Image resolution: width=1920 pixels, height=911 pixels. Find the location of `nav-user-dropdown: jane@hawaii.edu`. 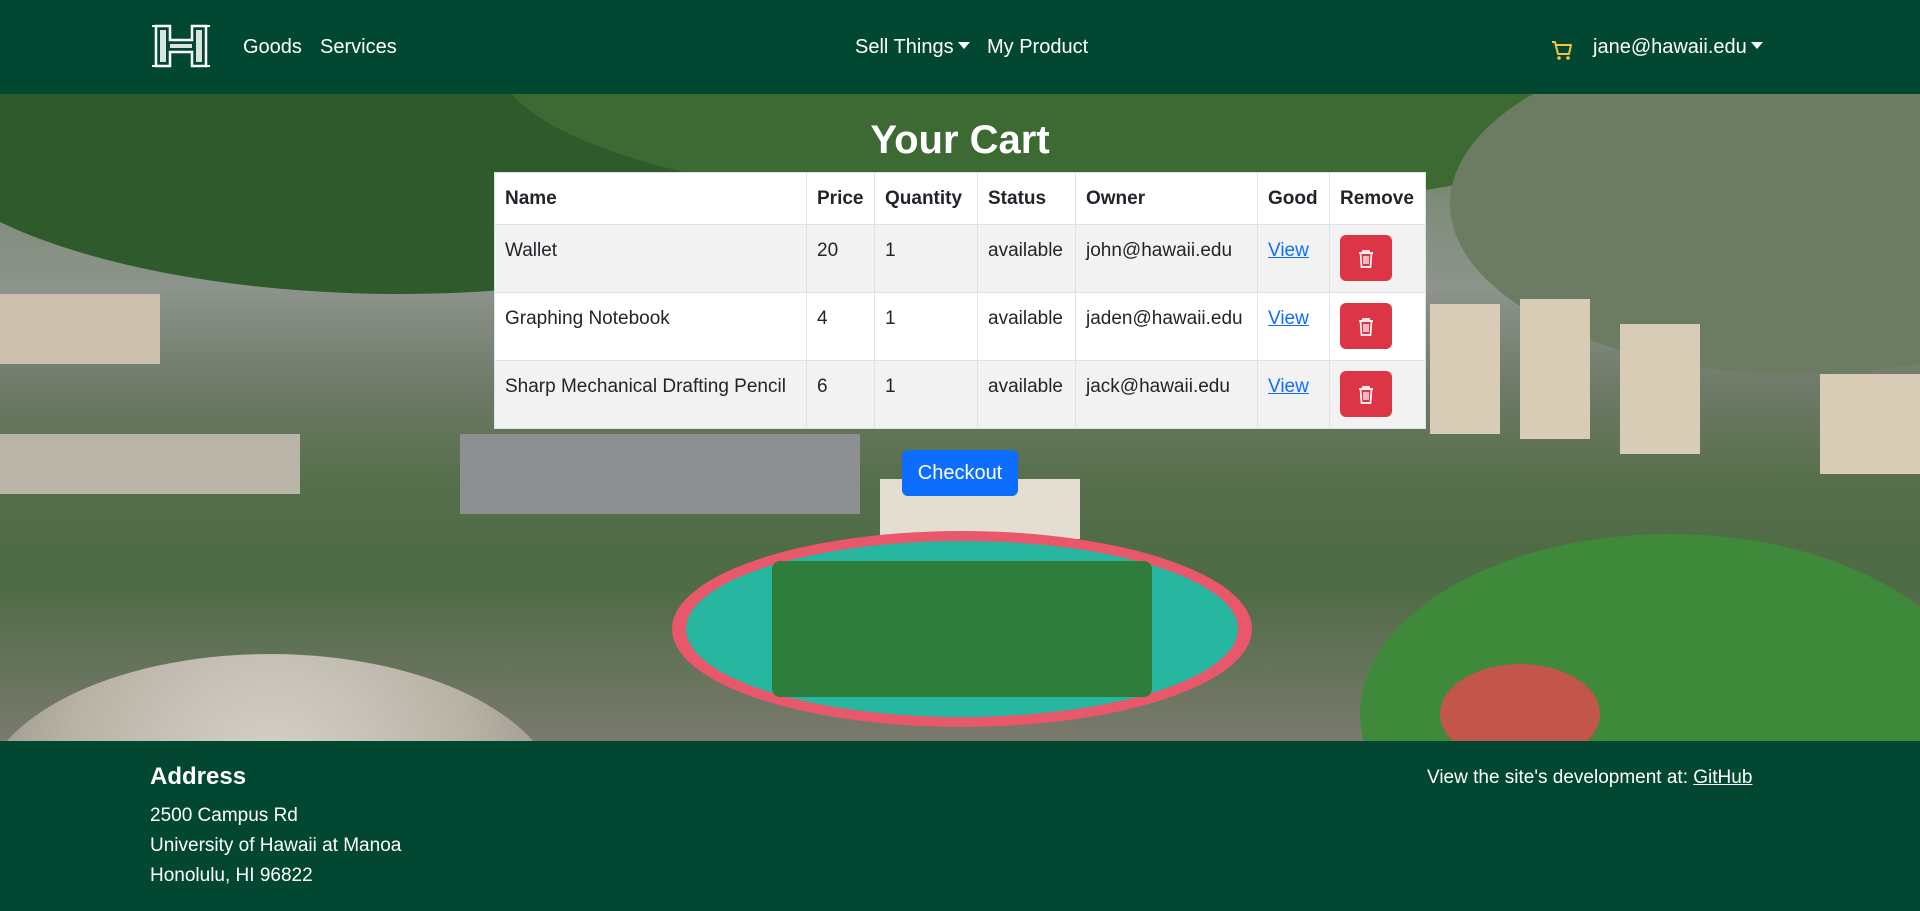

nav-user-dropdown: jane@hawaii.edu is located at coordinates (1678, 47).